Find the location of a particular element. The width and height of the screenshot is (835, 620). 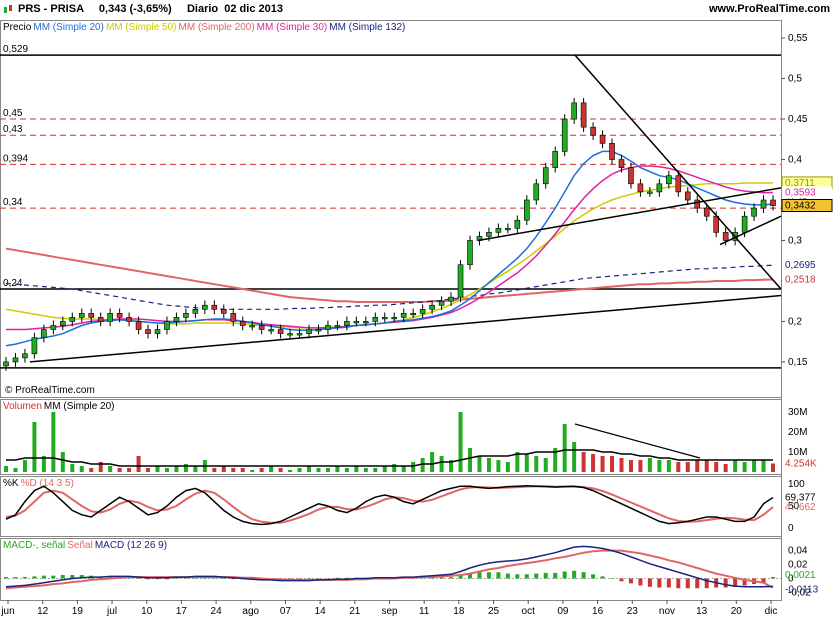

stochastic-panel is located at coordinates (391, 506).